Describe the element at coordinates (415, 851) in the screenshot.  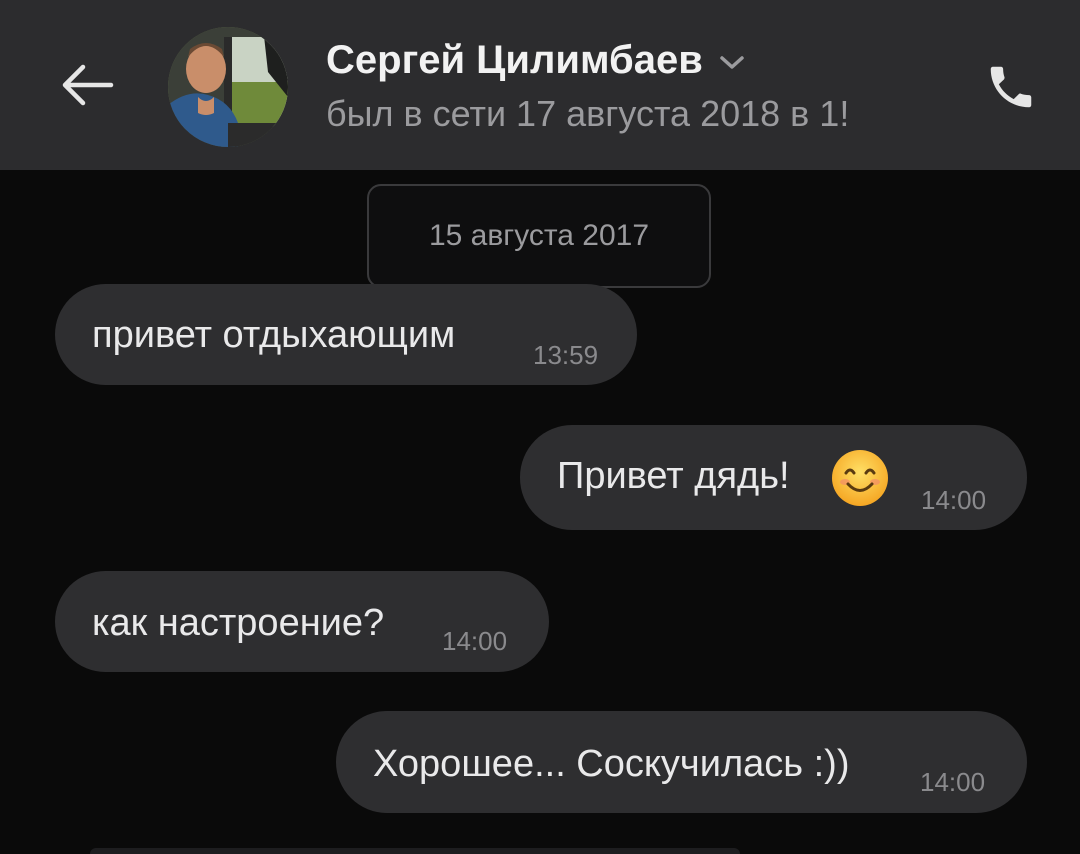
I see `next-message-edge` at that location.